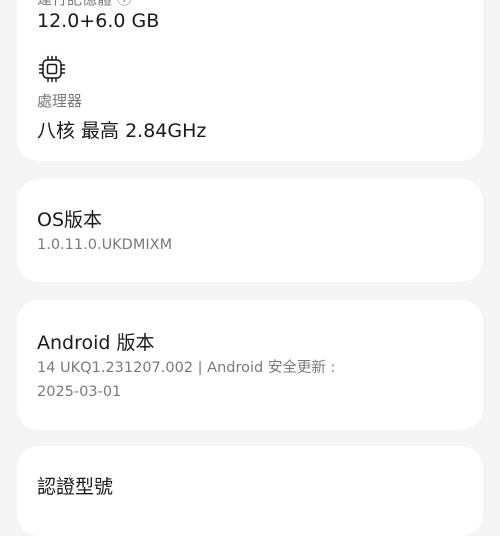  Describe the element at coordinates (75, 487) in the screenshot. I see `certification-model-title: 認證型號` at that location.